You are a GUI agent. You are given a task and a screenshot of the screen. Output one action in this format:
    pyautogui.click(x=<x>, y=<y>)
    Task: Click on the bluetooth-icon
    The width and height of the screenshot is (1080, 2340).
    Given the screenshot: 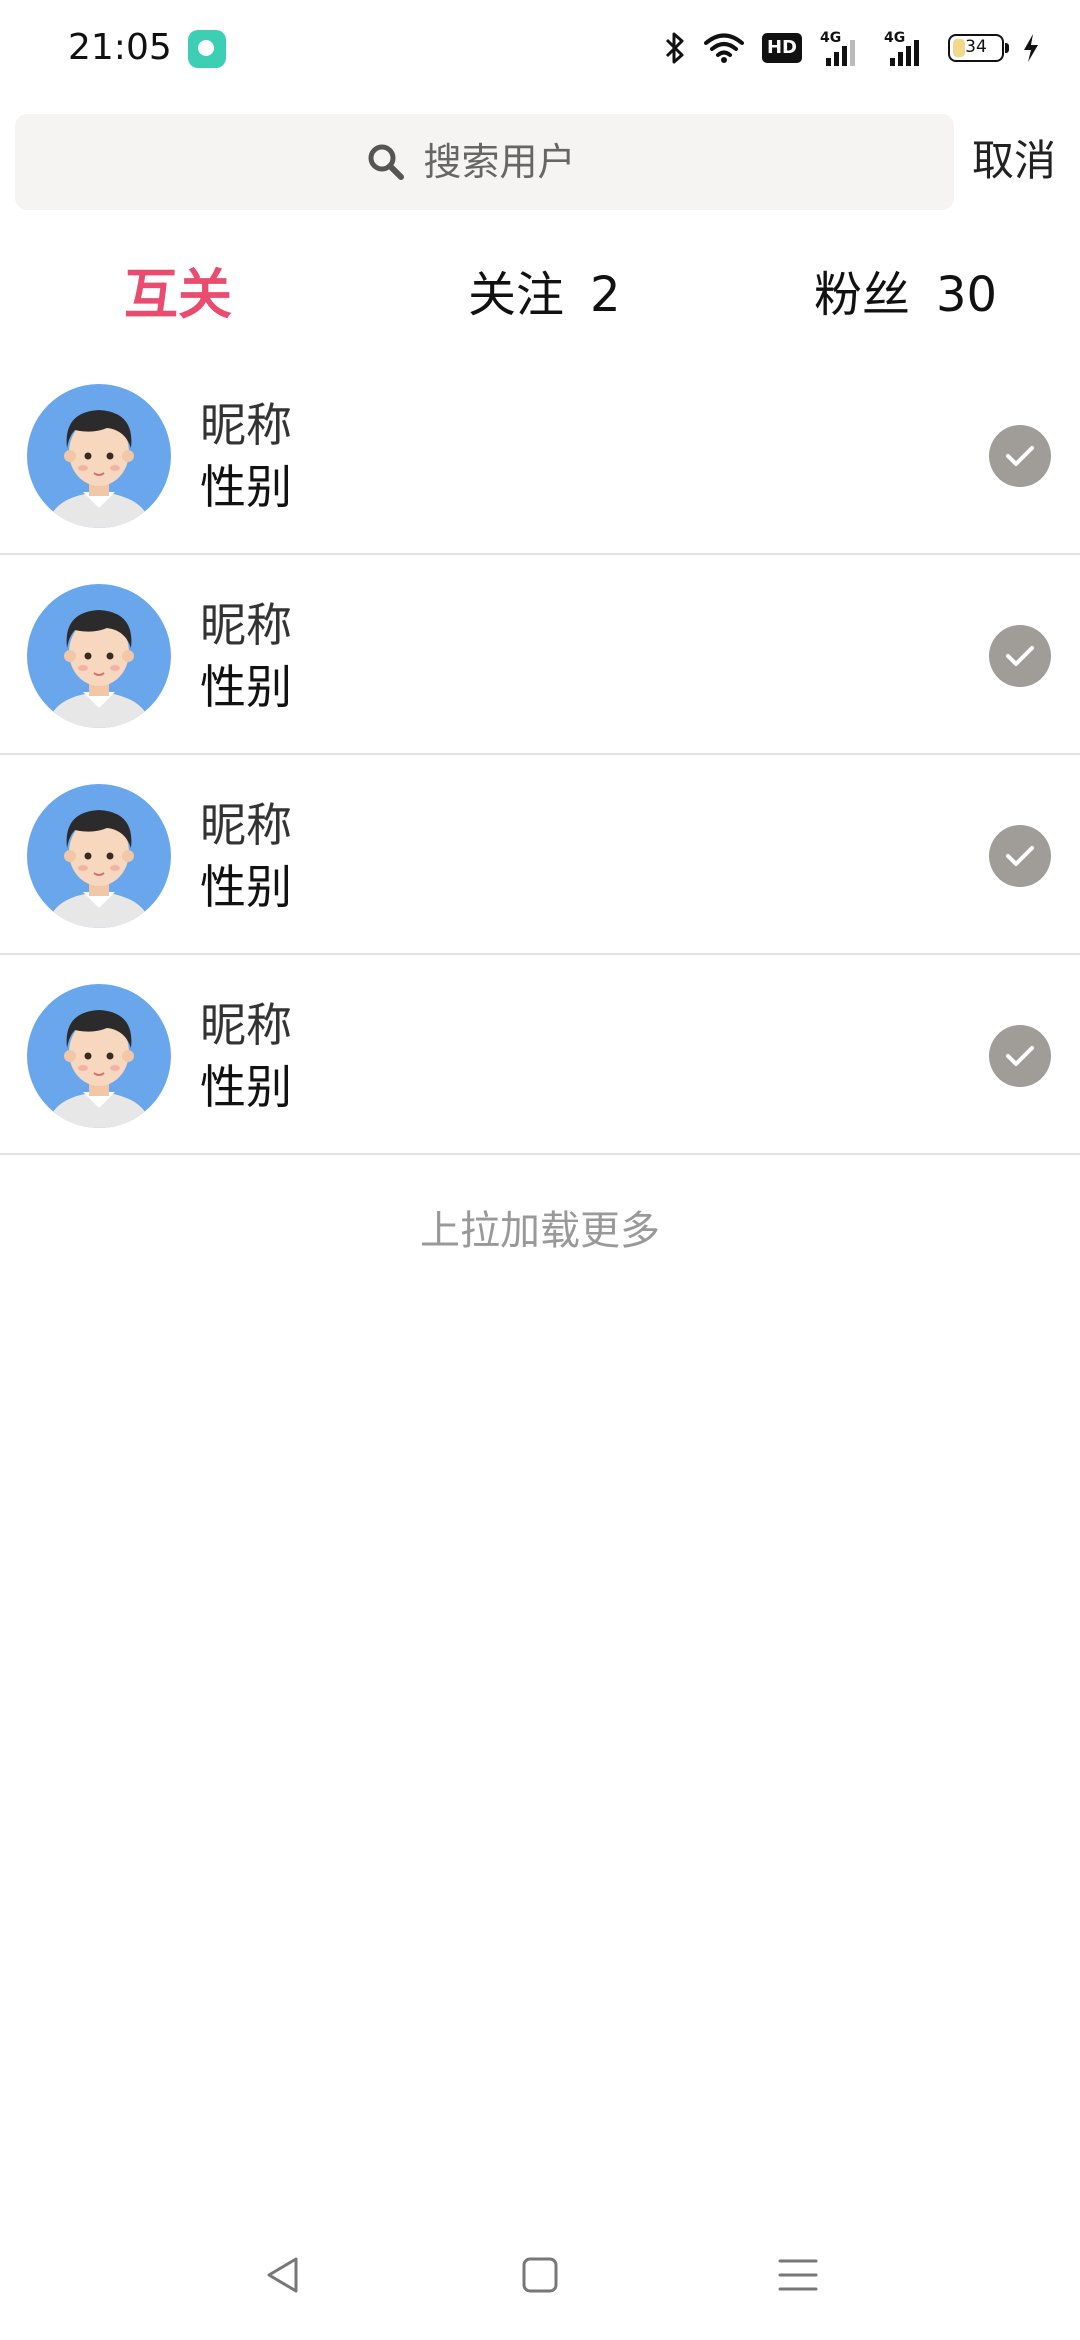 What is the action you would take?
    pyautogui.click(x=674, y=48)
    